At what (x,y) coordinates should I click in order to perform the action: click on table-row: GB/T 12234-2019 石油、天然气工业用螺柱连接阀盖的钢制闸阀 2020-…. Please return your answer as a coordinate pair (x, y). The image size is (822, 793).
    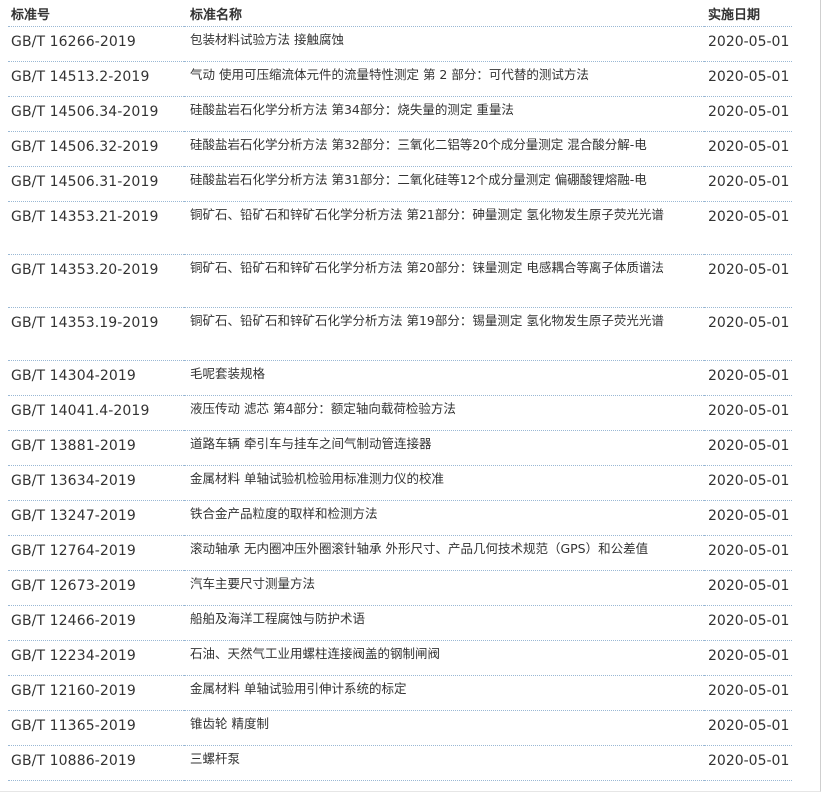
    Looking at the image, I should click on (400, 658).